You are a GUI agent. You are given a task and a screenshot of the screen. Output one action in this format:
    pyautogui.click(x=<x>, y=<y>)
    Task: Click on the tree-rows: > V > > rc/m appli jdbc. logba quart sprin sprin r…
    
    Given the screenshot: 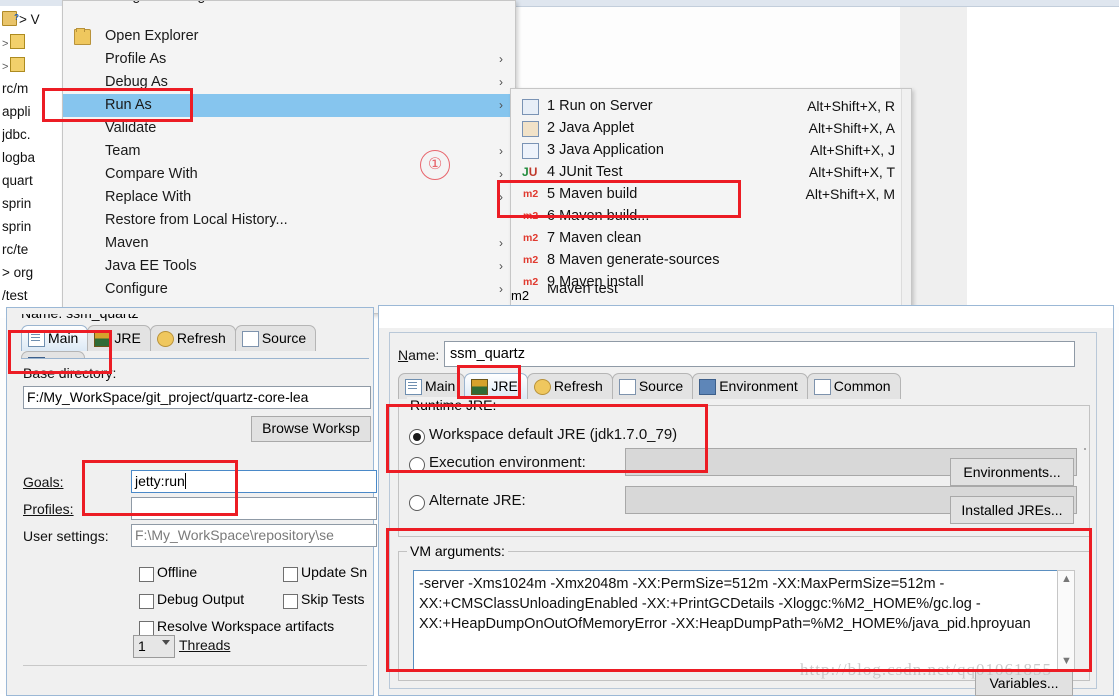 What is the action you would take?
    pyautogui.click(x=31, y=162)
    